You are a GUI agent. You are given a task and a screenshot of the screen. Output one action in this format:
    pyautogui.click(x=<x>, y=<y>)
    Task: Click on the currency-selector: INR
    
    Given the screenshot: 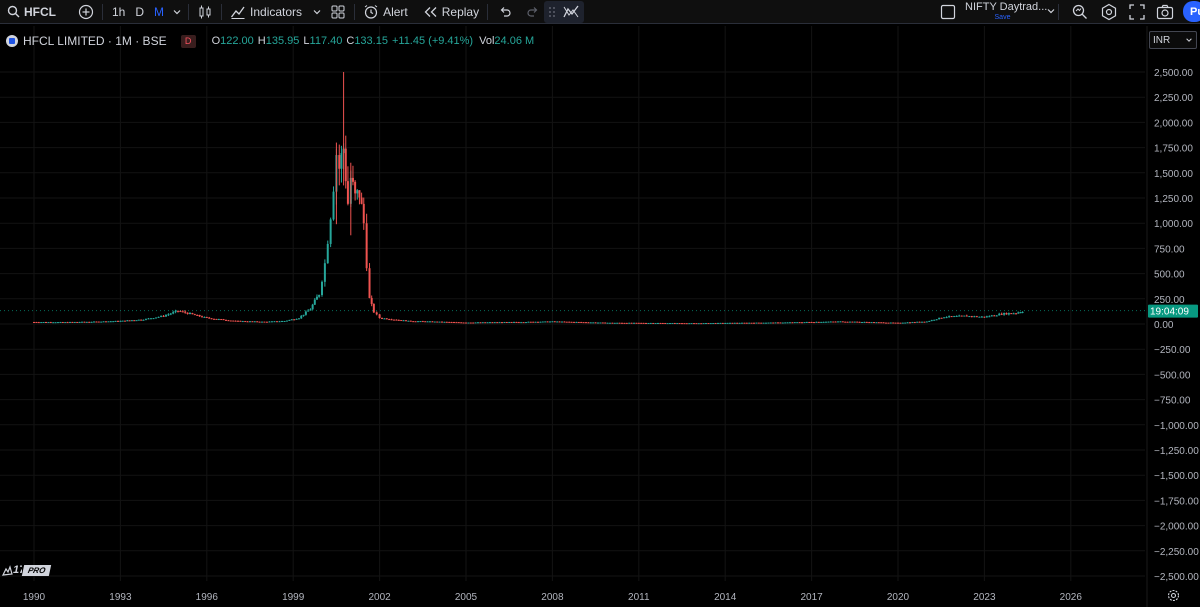 What is the action you would take?
    pyautogui.click(x=1173, y=40)
    